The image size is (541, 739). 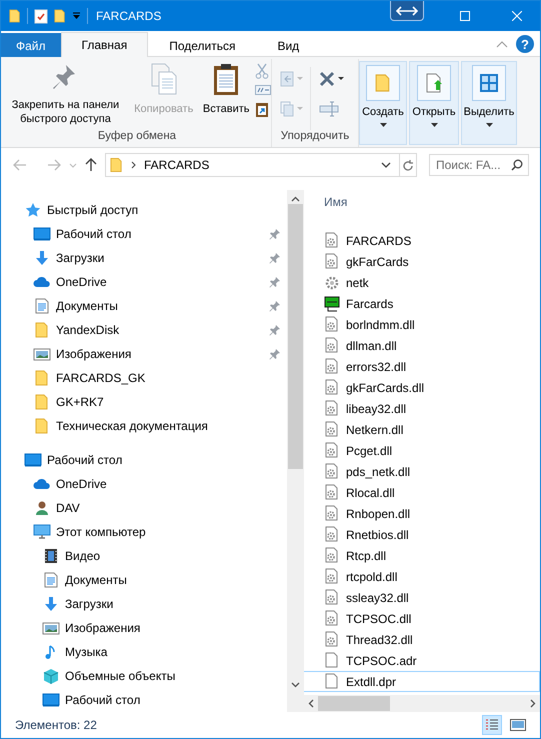 I want to click on details-view-icon, so click(x=492, y=725).